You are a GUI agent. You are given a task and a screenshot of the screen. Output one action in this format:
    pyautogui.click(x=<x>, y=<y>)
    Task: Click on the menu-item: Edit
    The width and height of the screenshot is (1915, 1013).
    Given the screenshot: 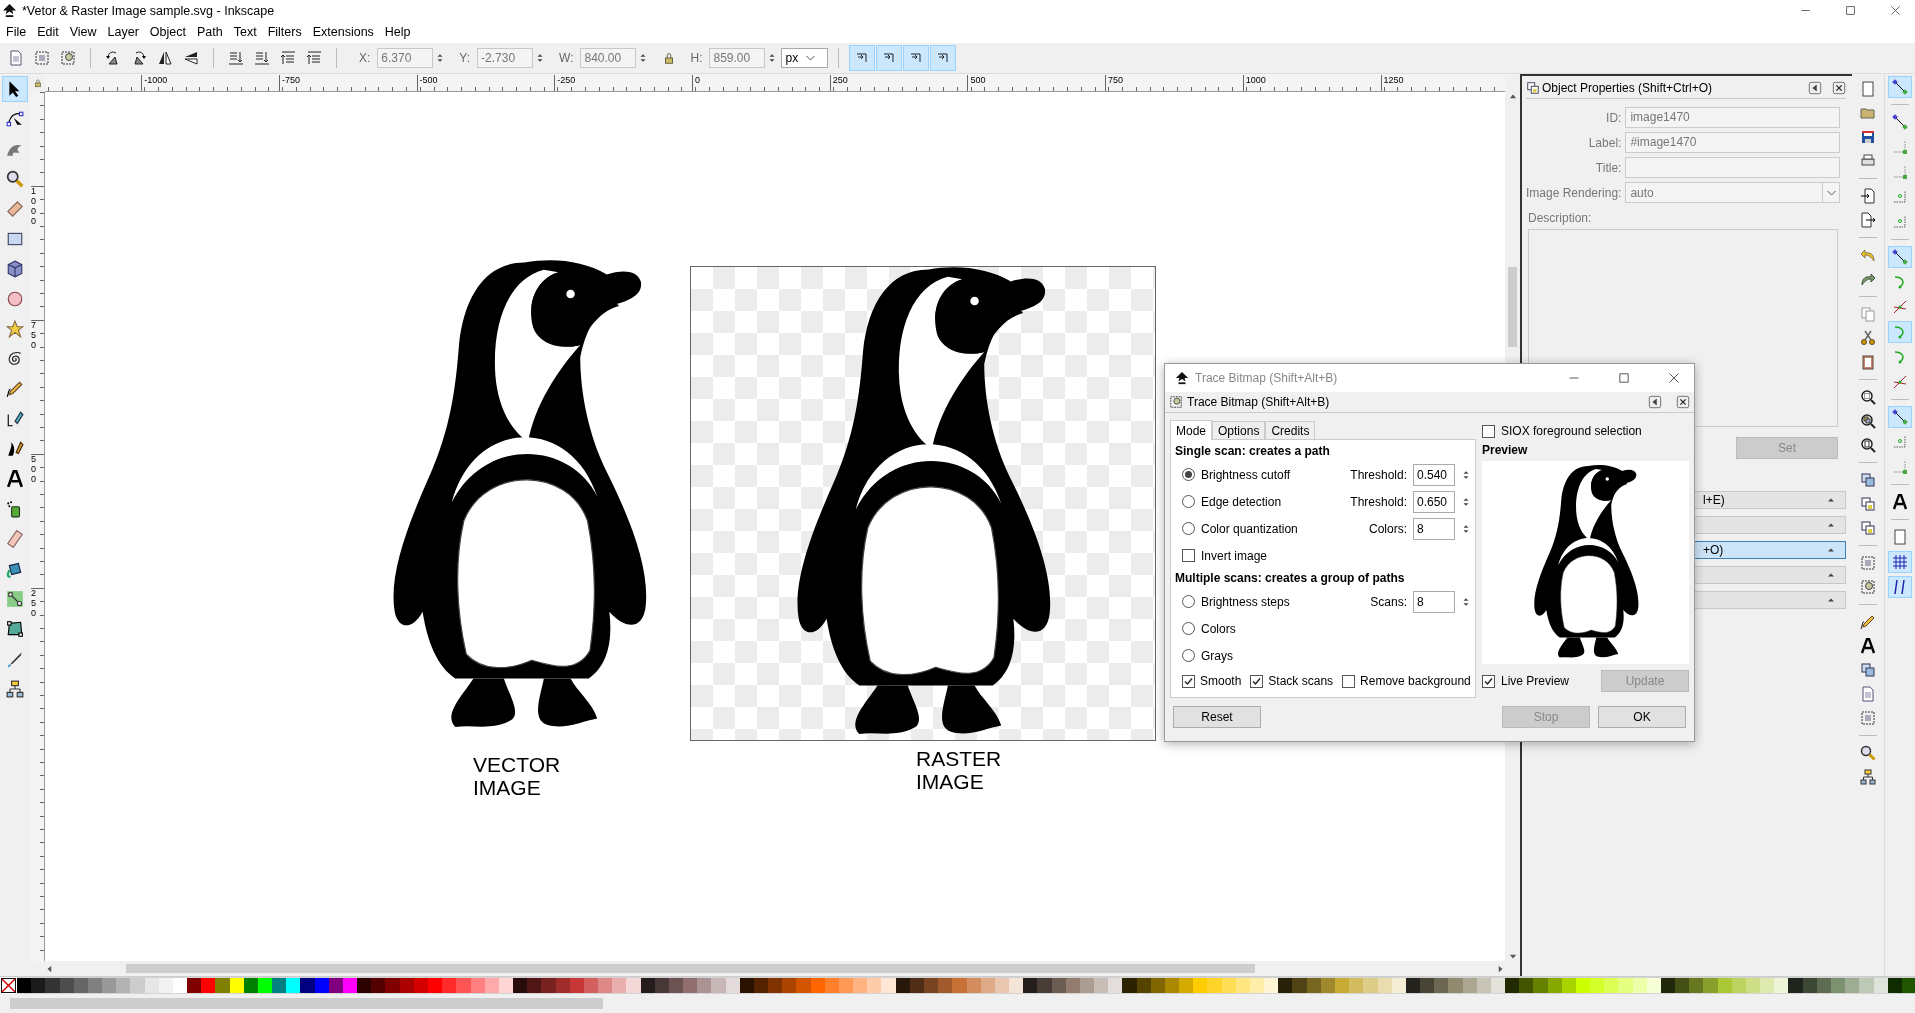 What is the action you would take?
    pyautogui.click(x=48, y=32)
    